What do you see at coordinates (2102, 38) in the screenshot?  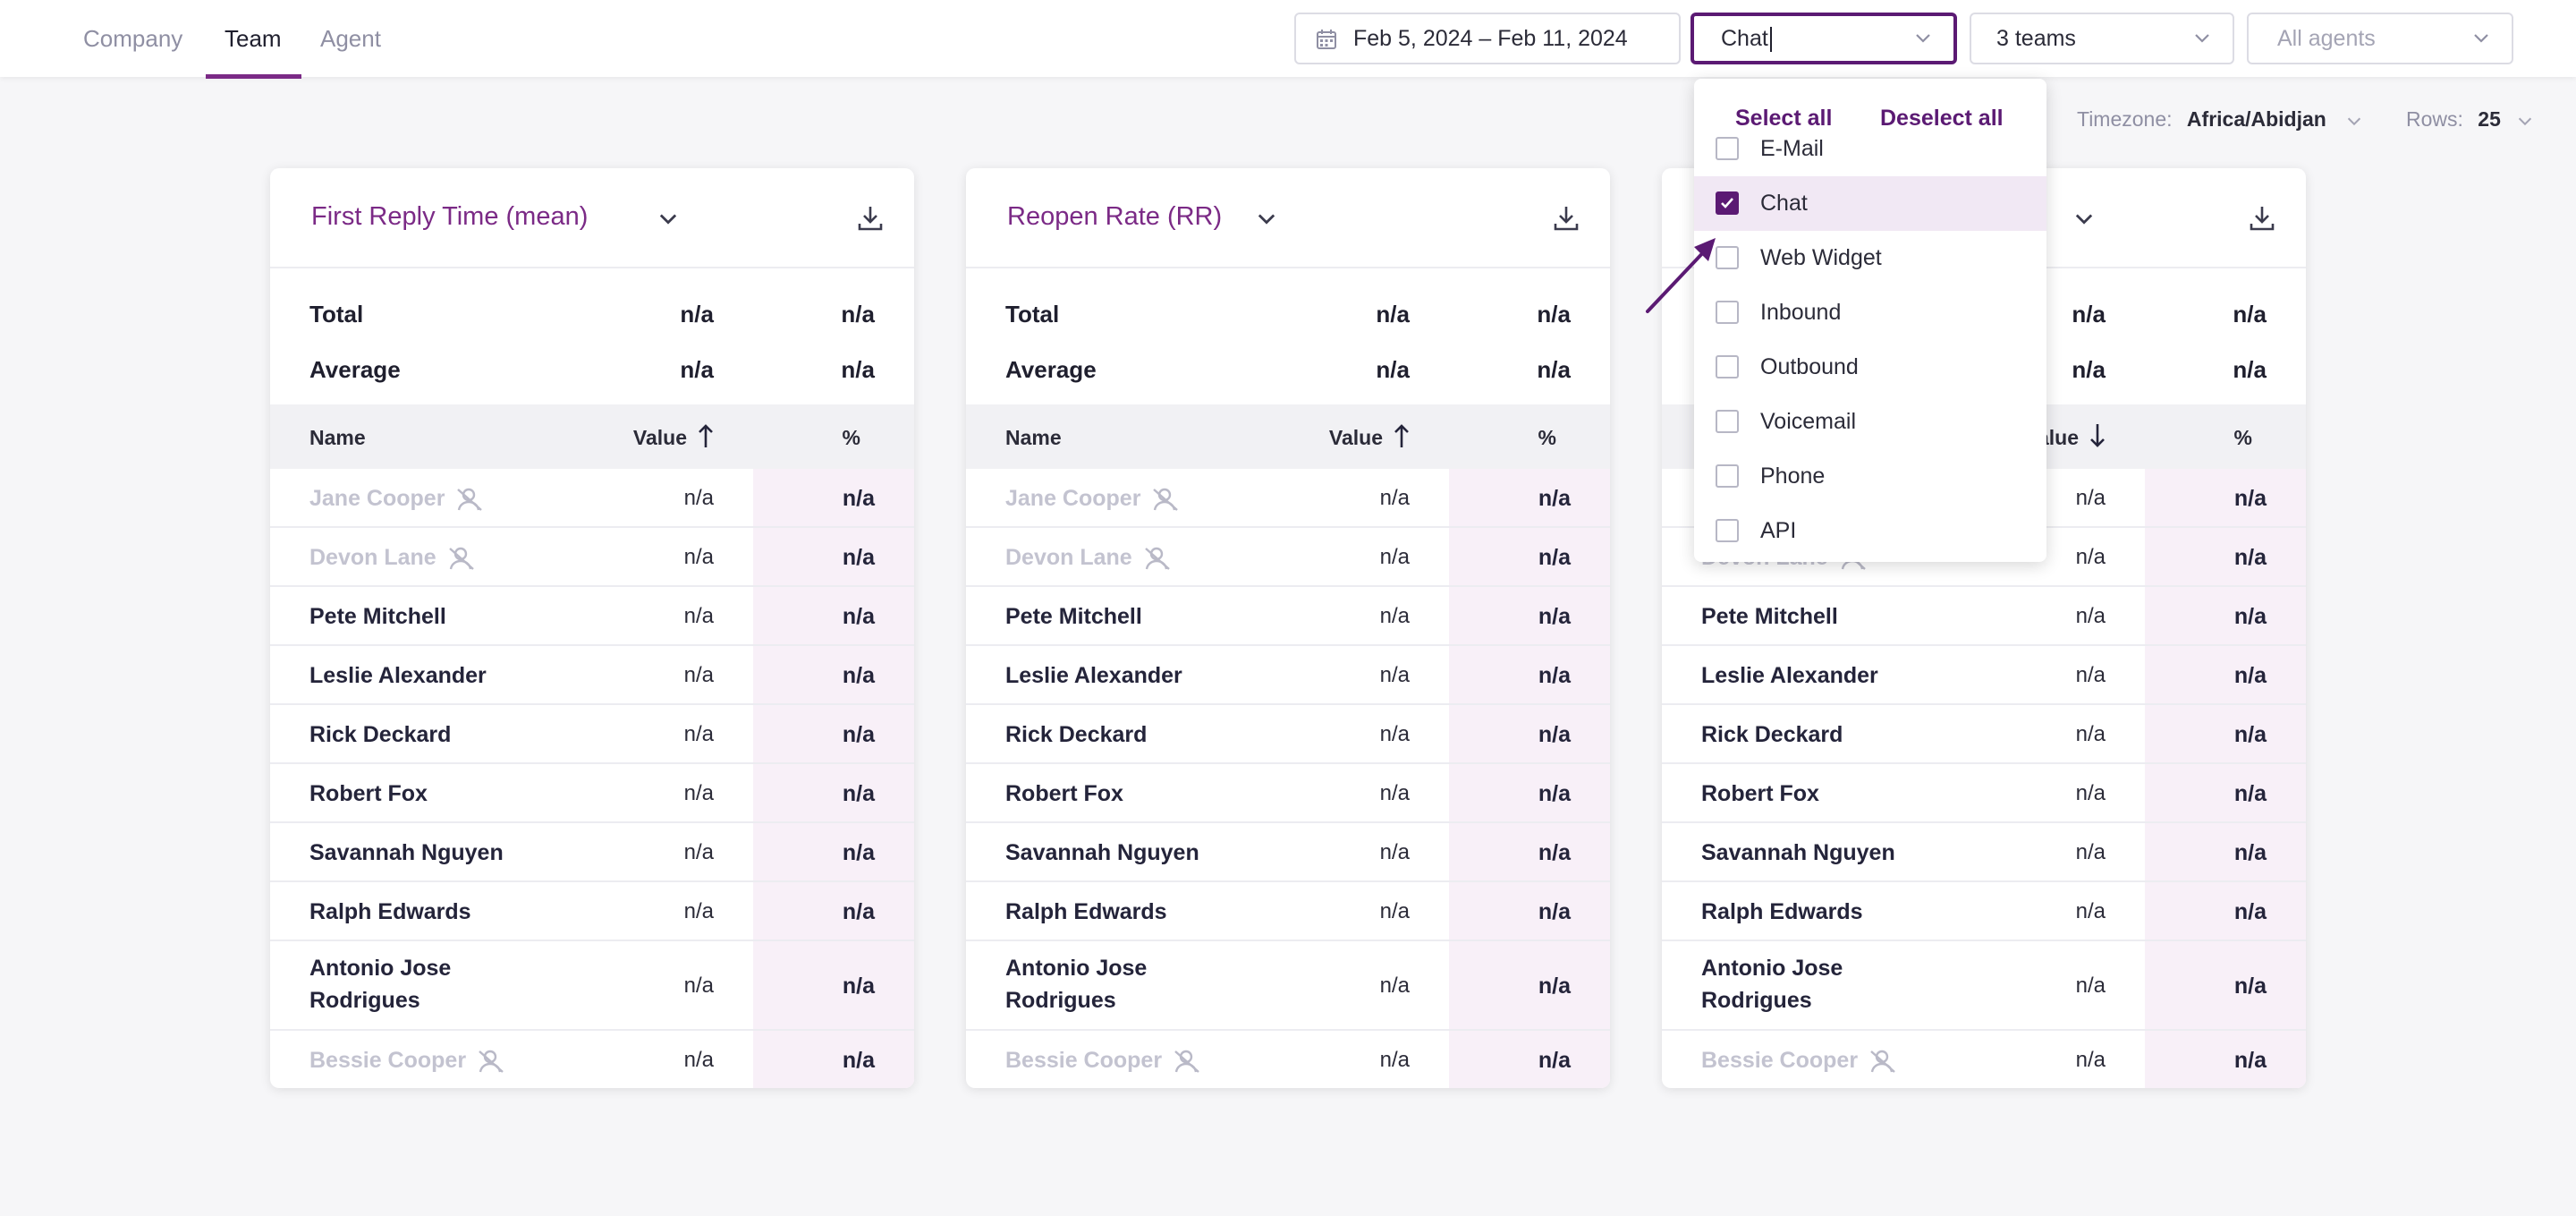 I see `teams-select: 3 teams` at bounding box center [2102, 38].